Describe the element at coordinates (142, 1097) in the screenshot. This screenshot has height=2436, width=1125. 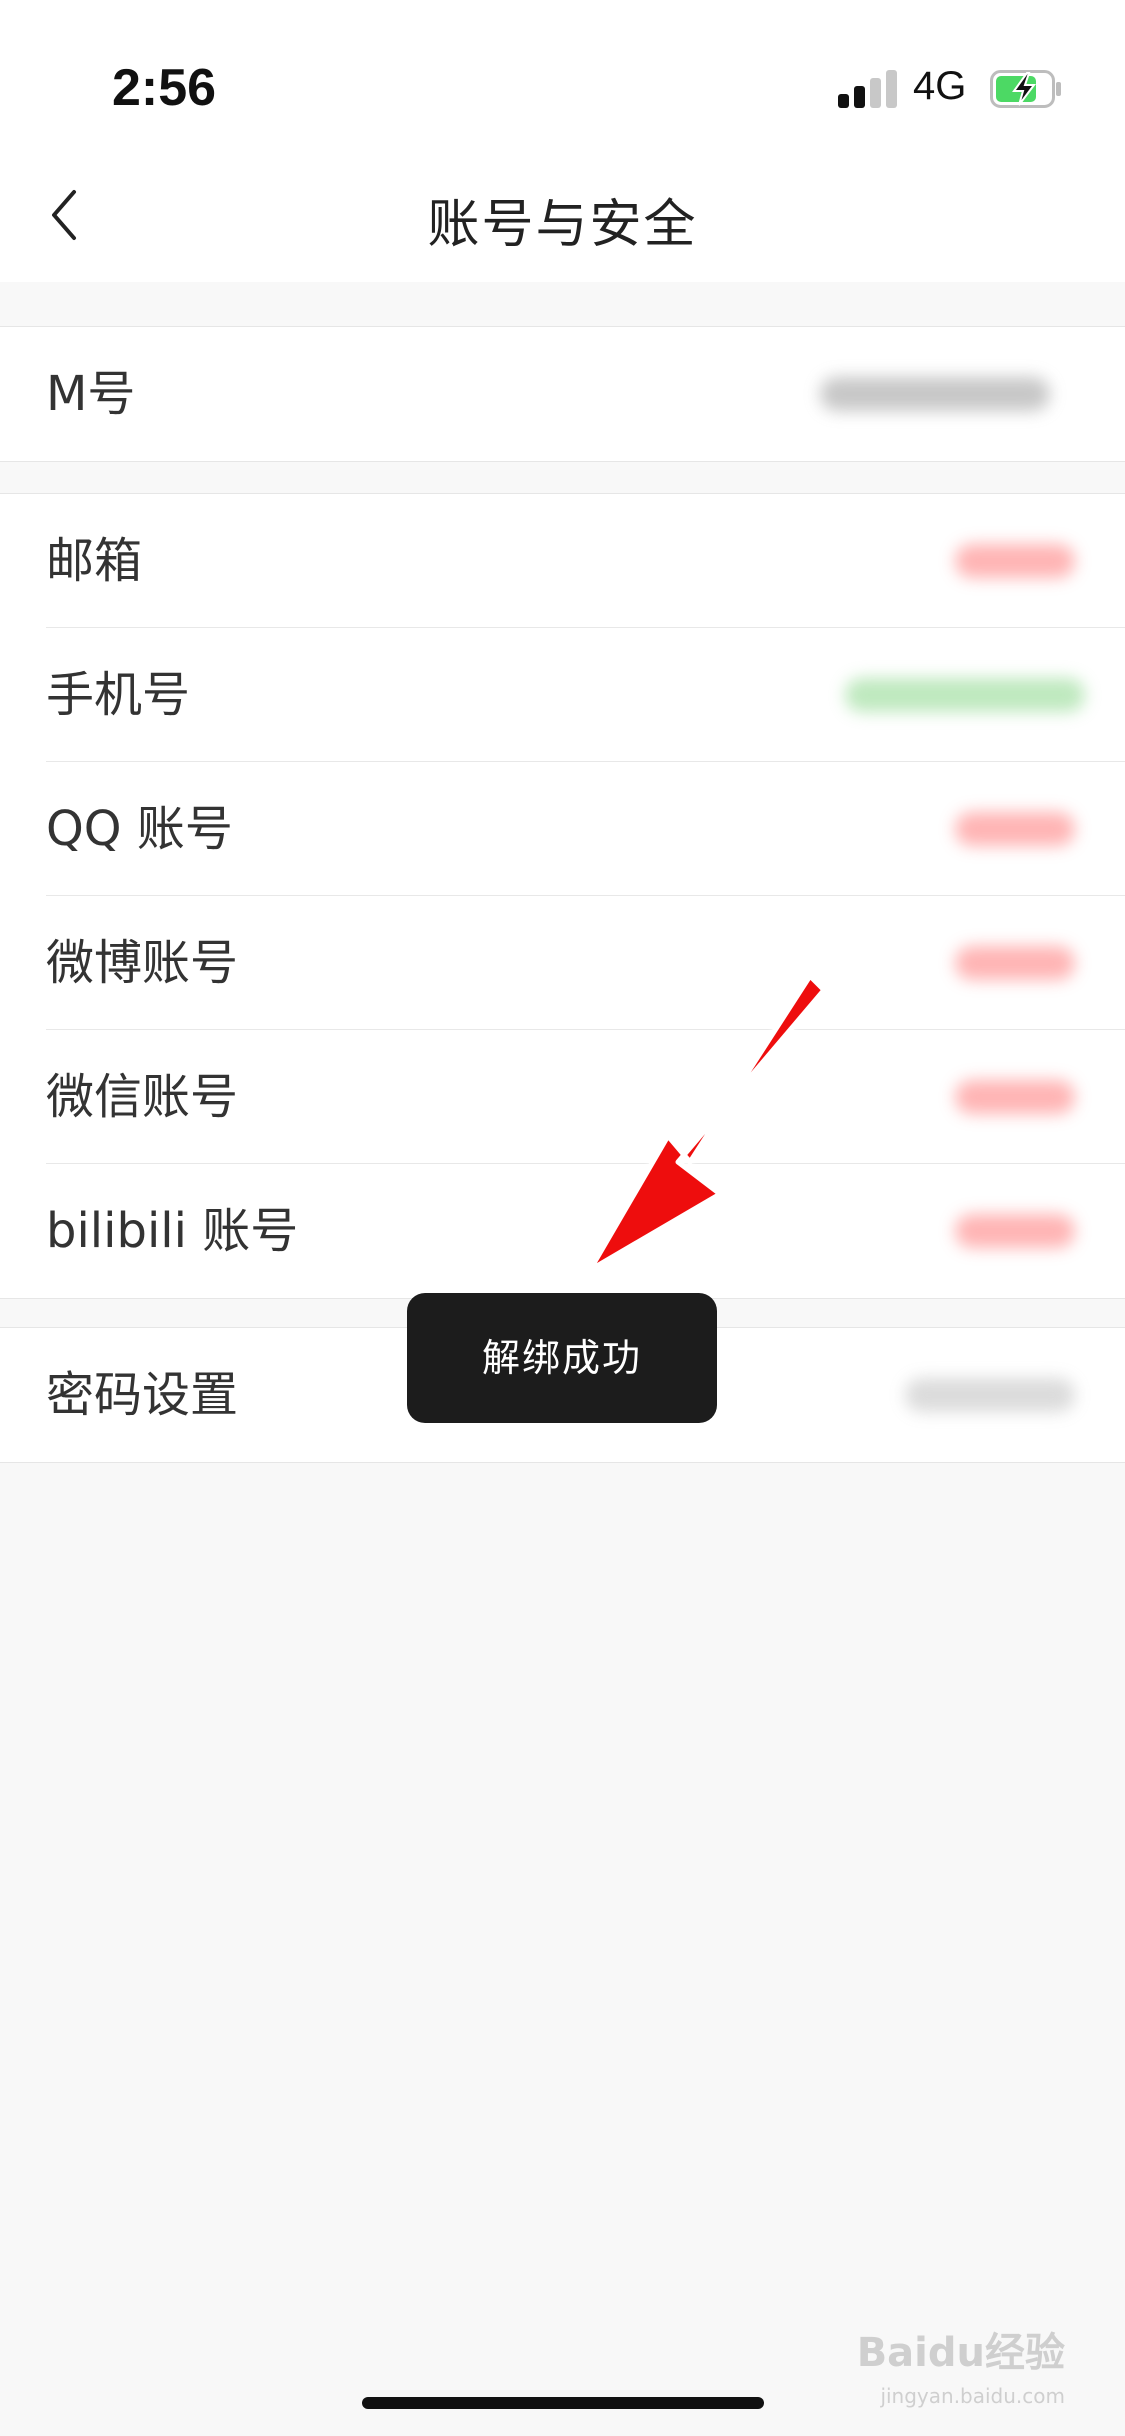
I see `row-label: 微信账号` at that location.